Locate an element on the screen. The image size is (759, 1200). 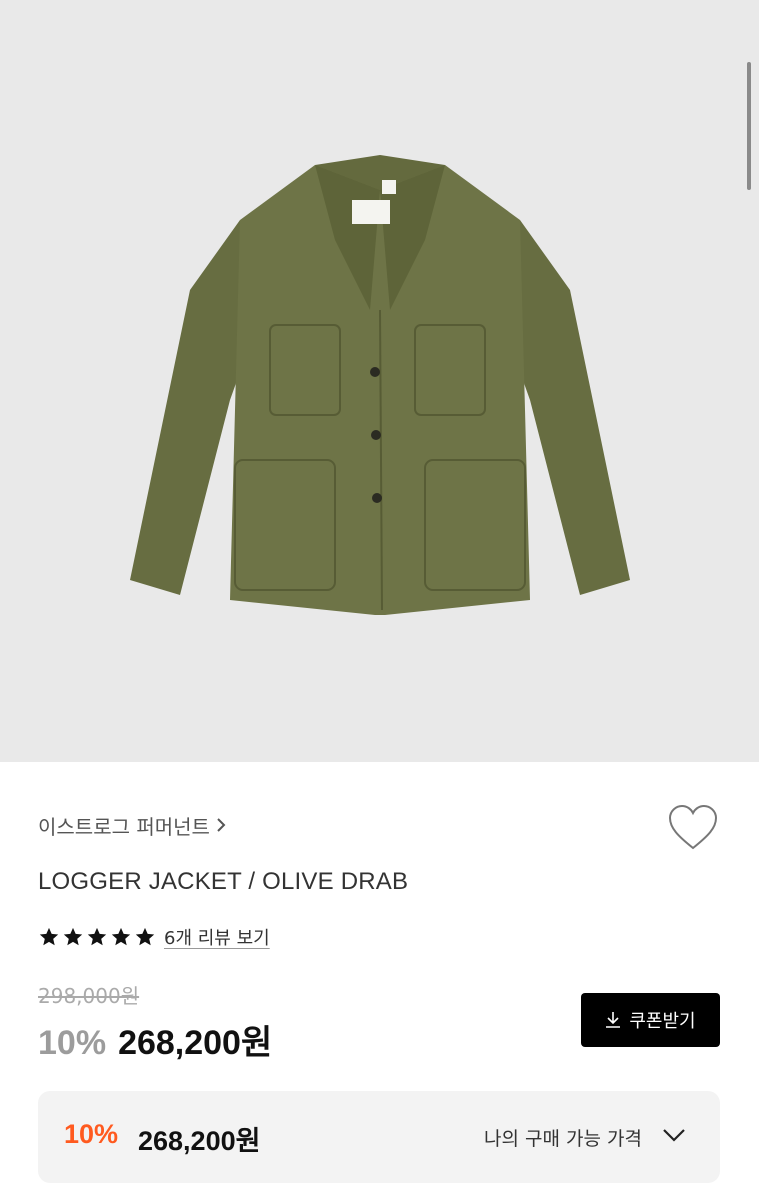
sale-price: 268,200원 is located at coordinates (195, 1043).